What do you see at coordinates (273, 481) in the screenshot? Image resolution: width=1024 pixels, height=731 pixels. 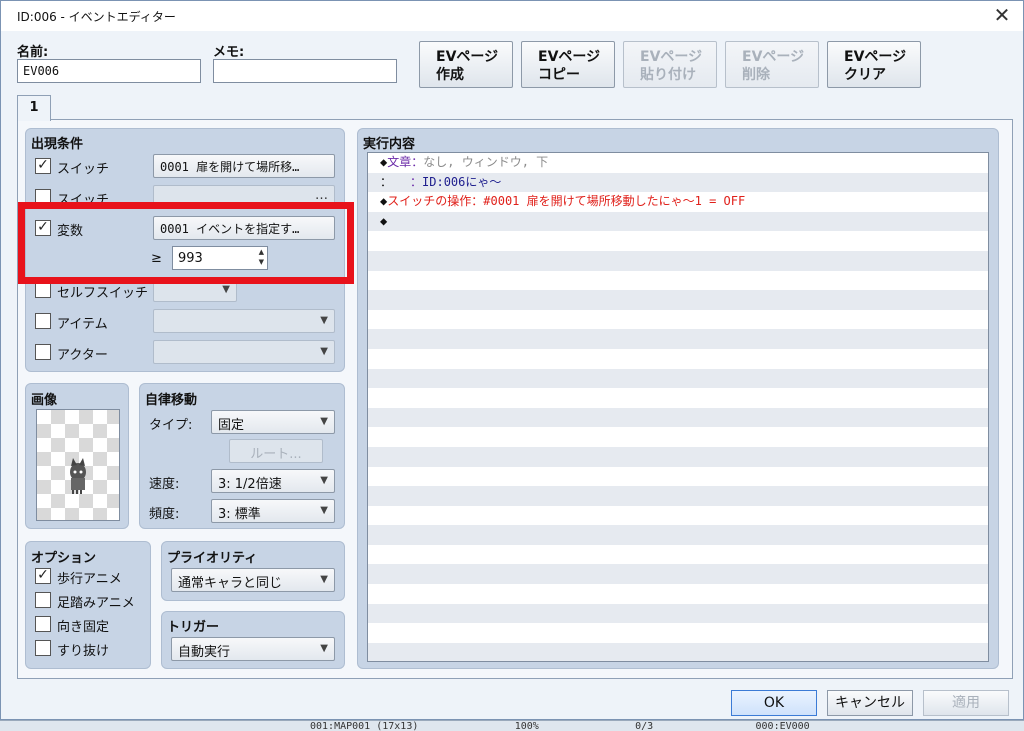 I see `speed-select: 3: 1/2倍速 ▼` at bounding box center [273, 481].